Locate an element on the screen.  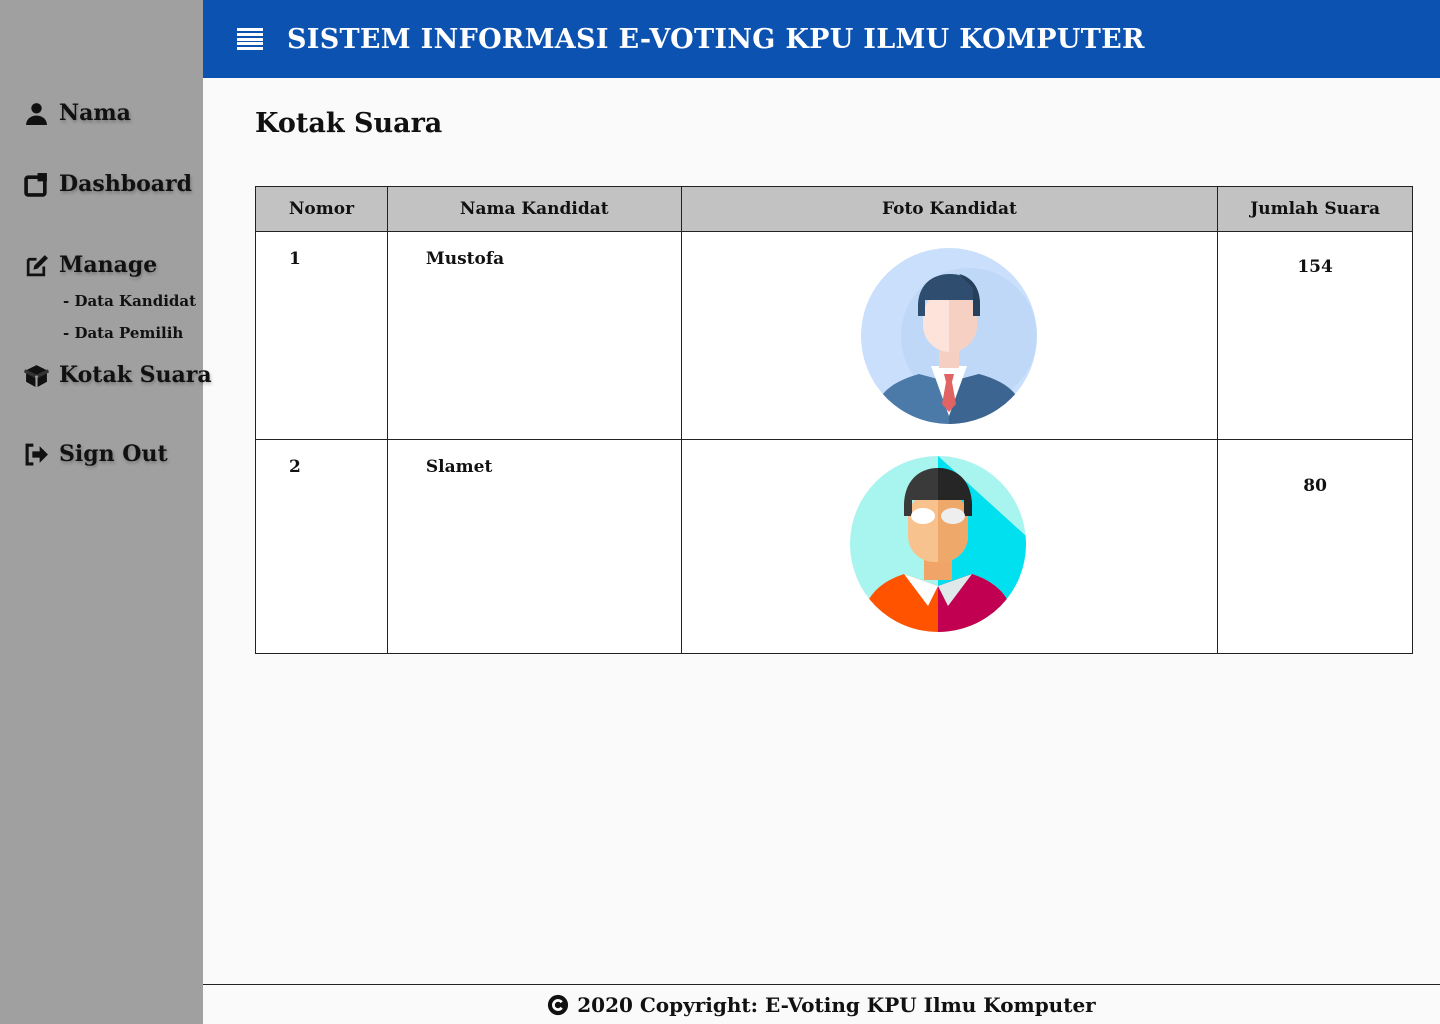
column-header-foto: Foto Kandidat is located at coordinates (949, 209).